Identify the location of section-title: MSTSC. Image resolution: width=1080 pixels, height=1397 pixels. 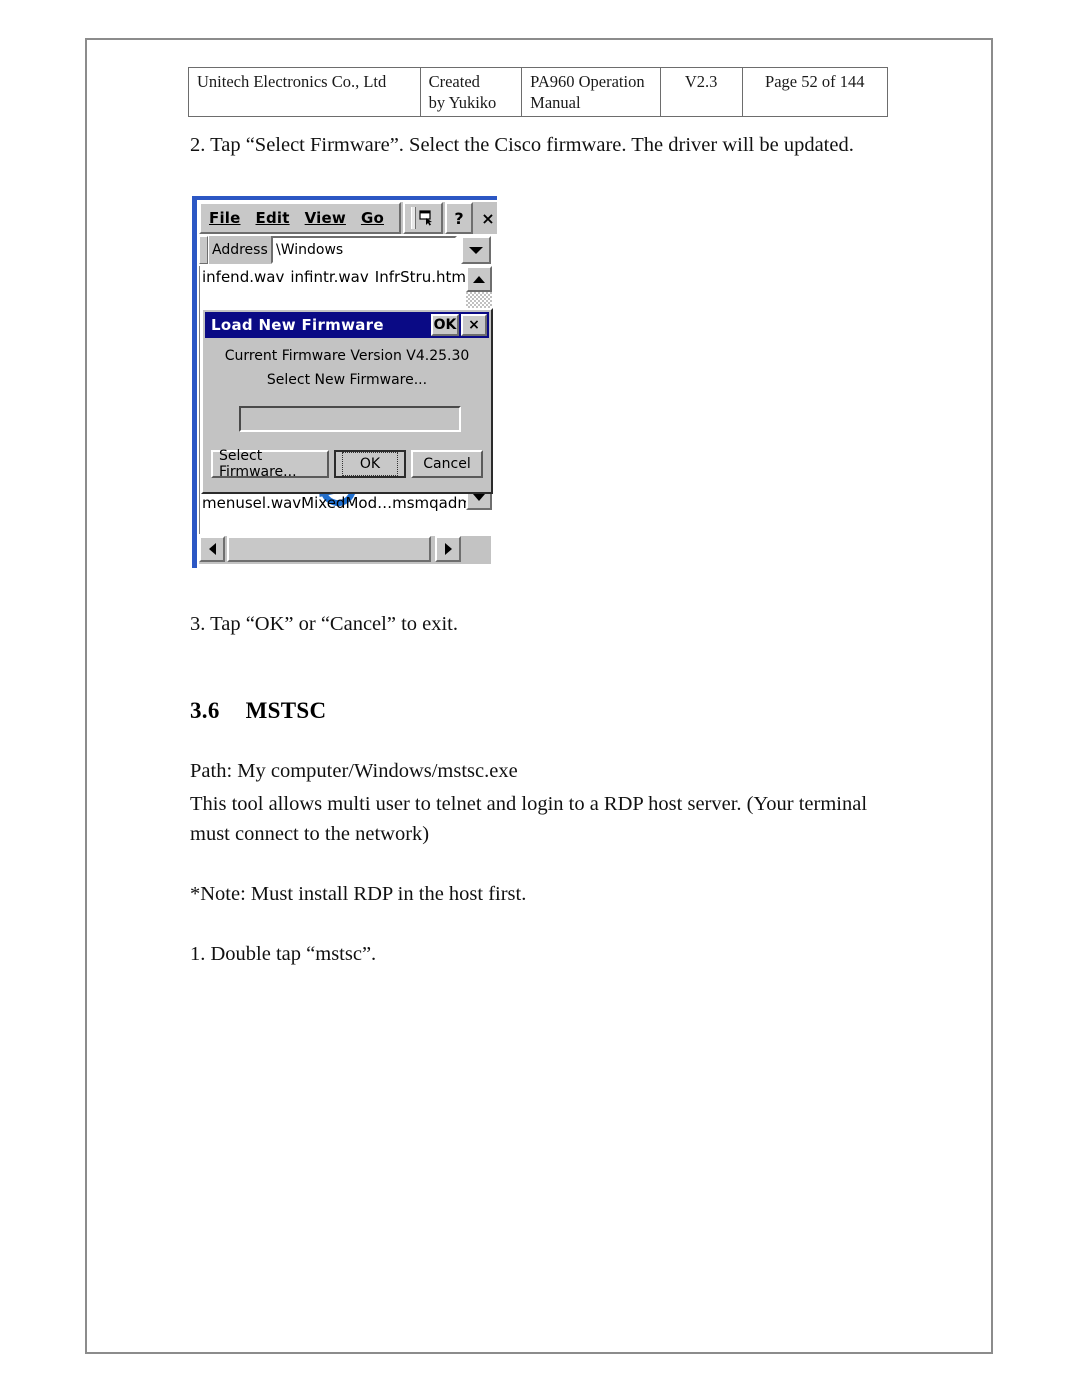
(286, 710).